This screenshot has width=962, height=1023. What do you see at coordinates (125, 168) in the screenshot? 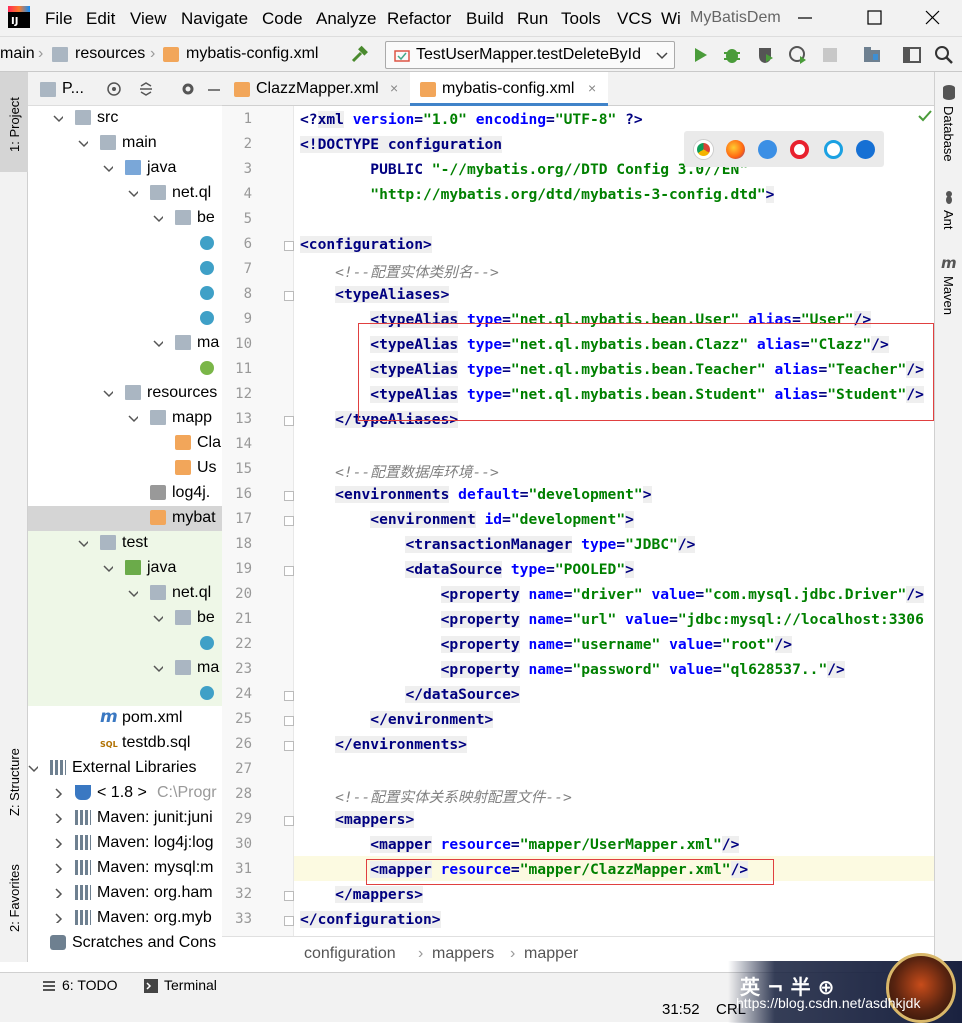
I see `tree-item: java` at bounding box center [125, 168].